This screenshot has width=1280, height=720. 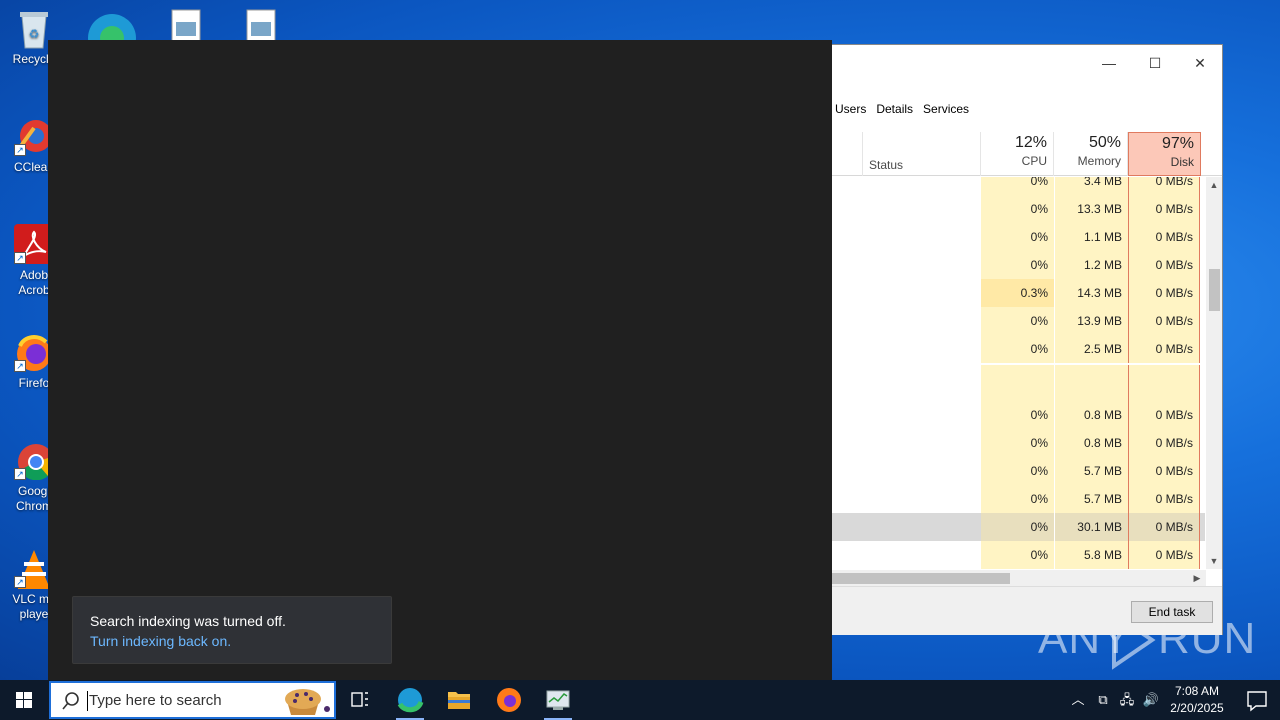 What do you see at coordinates (1091, 265) in the screenshot?
I see `memory-cell: 1.2 MB` at bounding box center [1091, 265].